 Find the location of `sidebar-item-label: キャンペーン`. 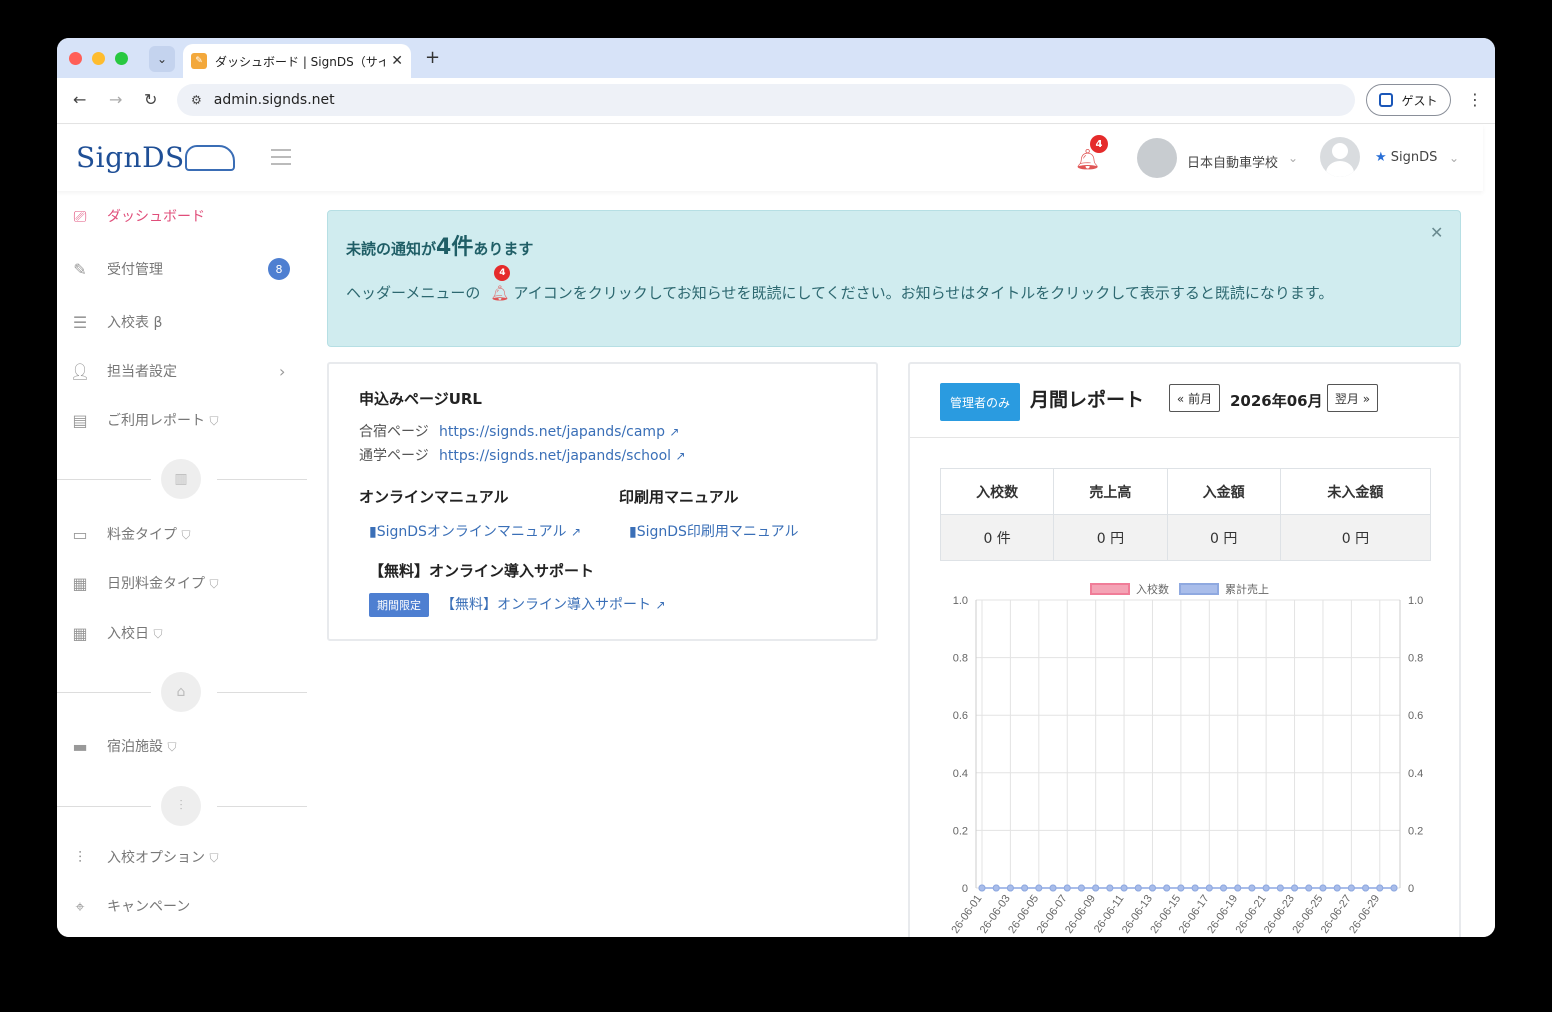

sidebar-item-label: キャンペーン is located at coordinates (149, 907).